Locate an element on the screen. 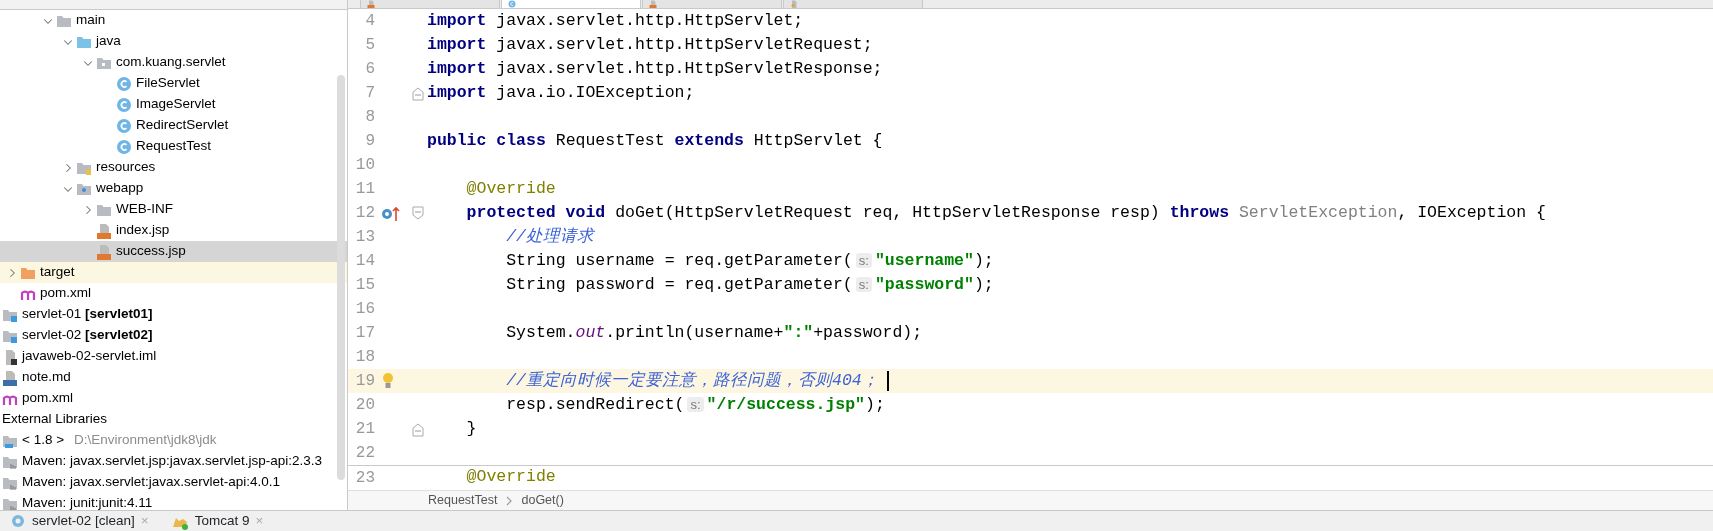 This screenshot has width=1713, height=531. line-number: 13 is located at coordinates (364, 237).